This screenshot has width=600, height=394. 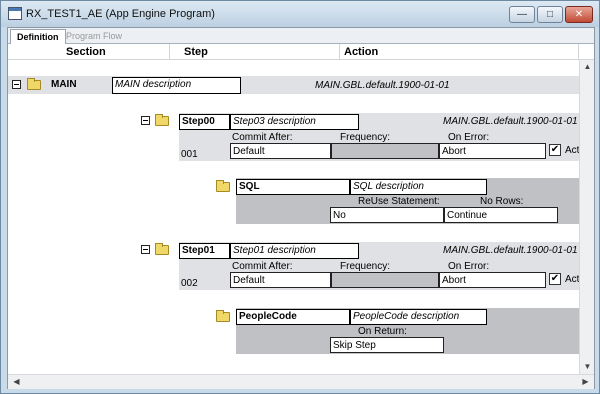 I want to click on app-icon, so click(x=15, y=13).